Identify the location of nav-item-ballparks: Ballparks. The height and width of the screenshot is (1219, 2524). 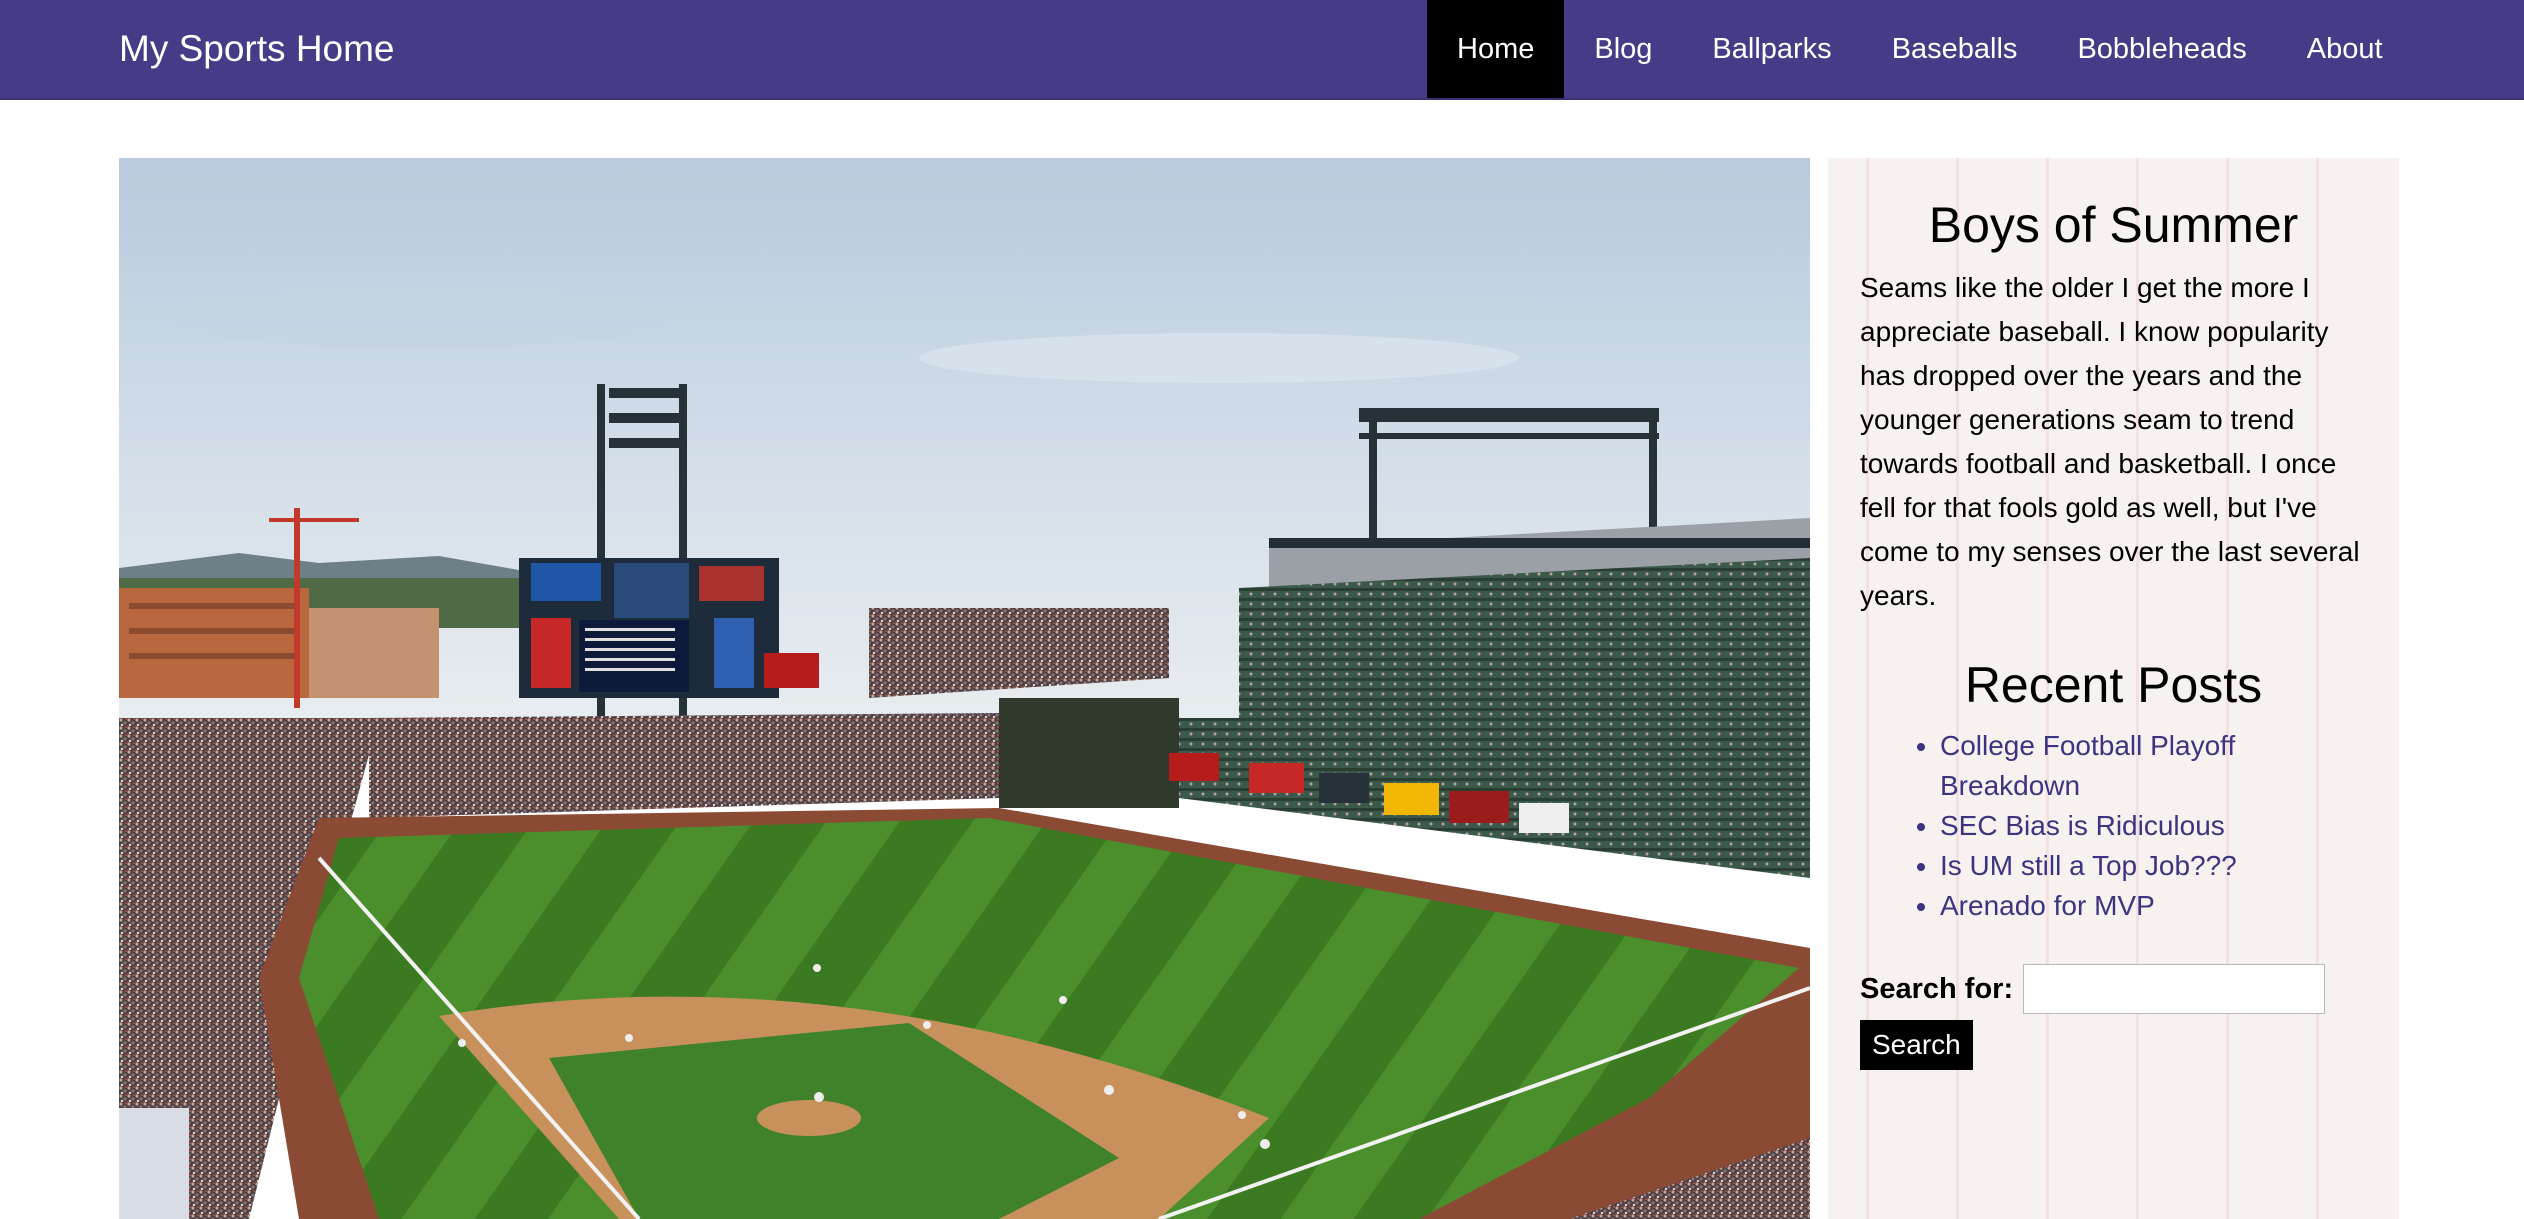
(1771, 49).